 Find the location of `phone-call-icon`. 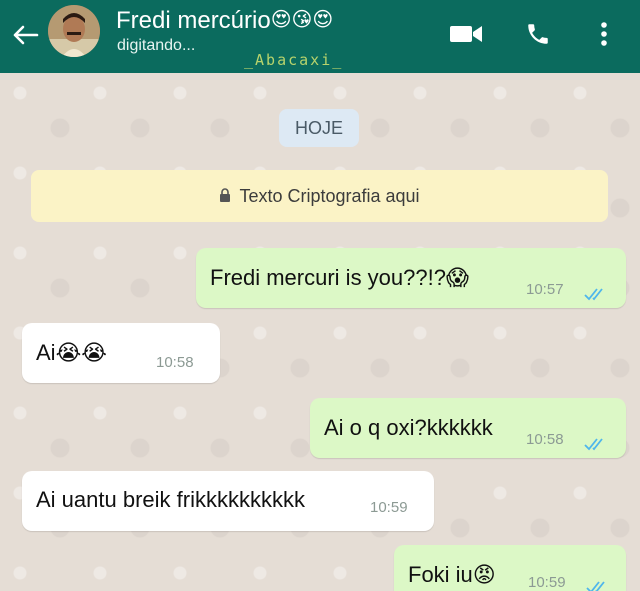

phone-call-icon is located at coordinates (538, 34).